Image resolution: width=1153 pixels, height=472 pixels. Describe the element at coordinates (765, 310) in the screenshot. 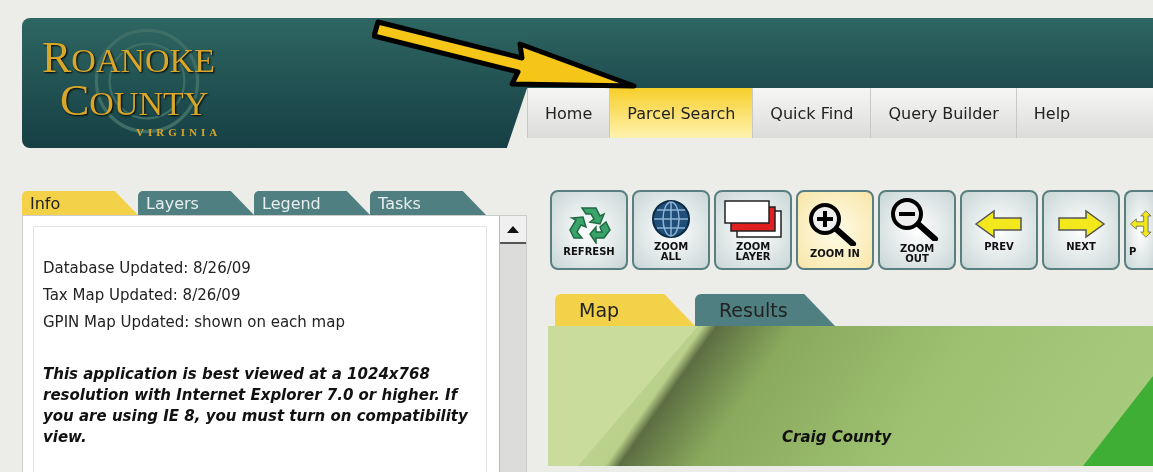

I see `map-tab: Results` at that location.